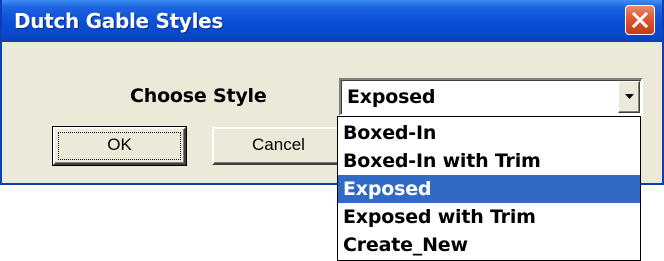 Image resolution: width=664 pixels, height=261 pixels. What do you see at coordinates (489, 217) in the screenshot?
I see `list-item-exposed-with-trim: Exposed with Trim` at bounding box center [489, 217].